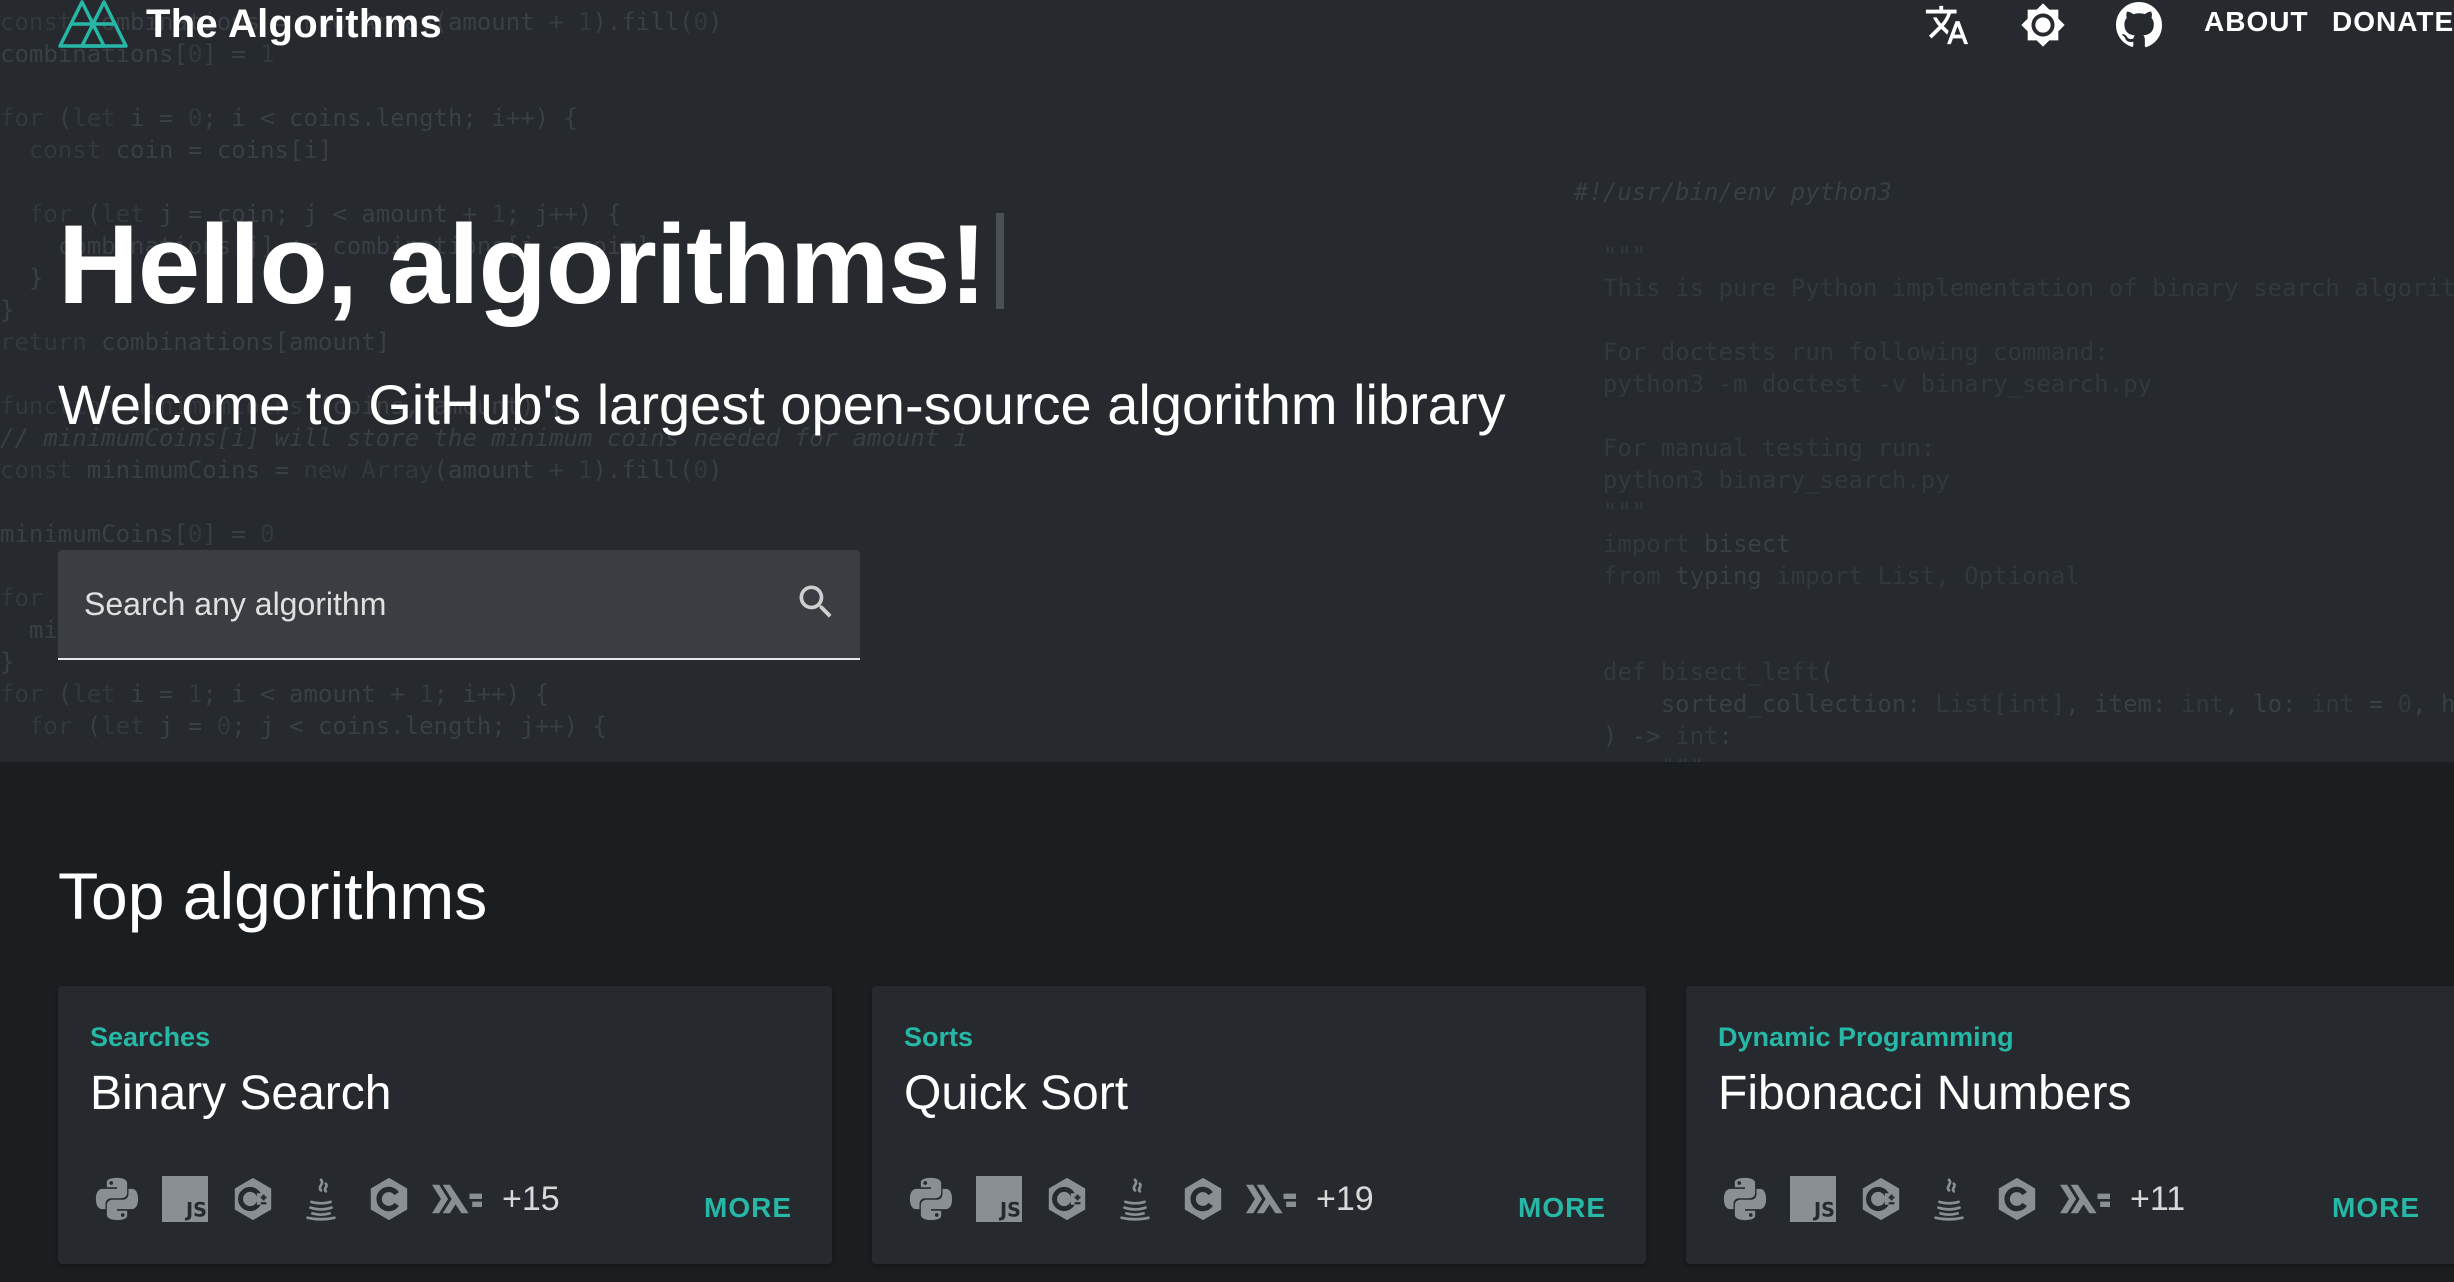 This screenshot has width=2454, height=1282. What do you see at coordinates (445, 1125) in the screenshot?
I see `algorithm-card-binary-search: Searches Binary Search JS +15 MORE` at bounding box center [445, 1125].